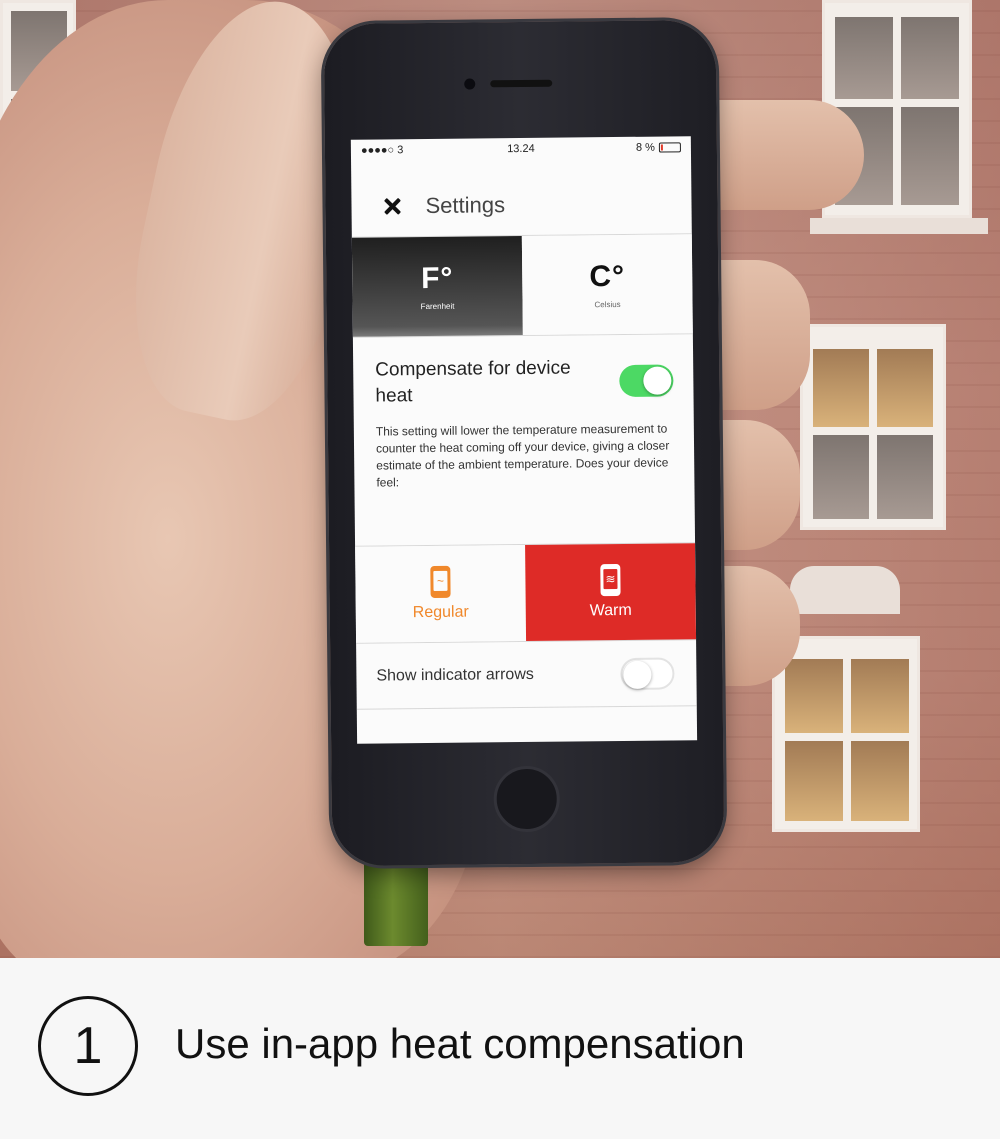 The width and height of the screenshot is (1000, 1139). I want to click on unit-symbol: F°, so click(437, 278).